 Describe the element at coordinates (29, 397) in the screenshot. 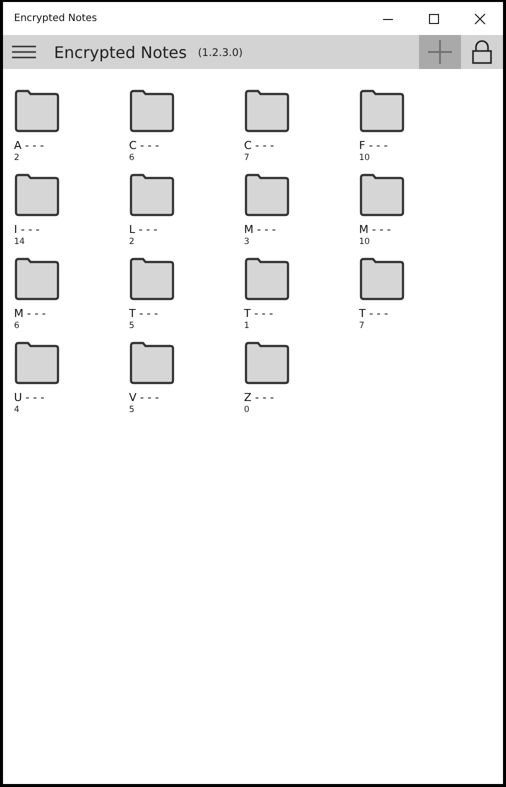

I see `folder-name: U - - -` at that location.